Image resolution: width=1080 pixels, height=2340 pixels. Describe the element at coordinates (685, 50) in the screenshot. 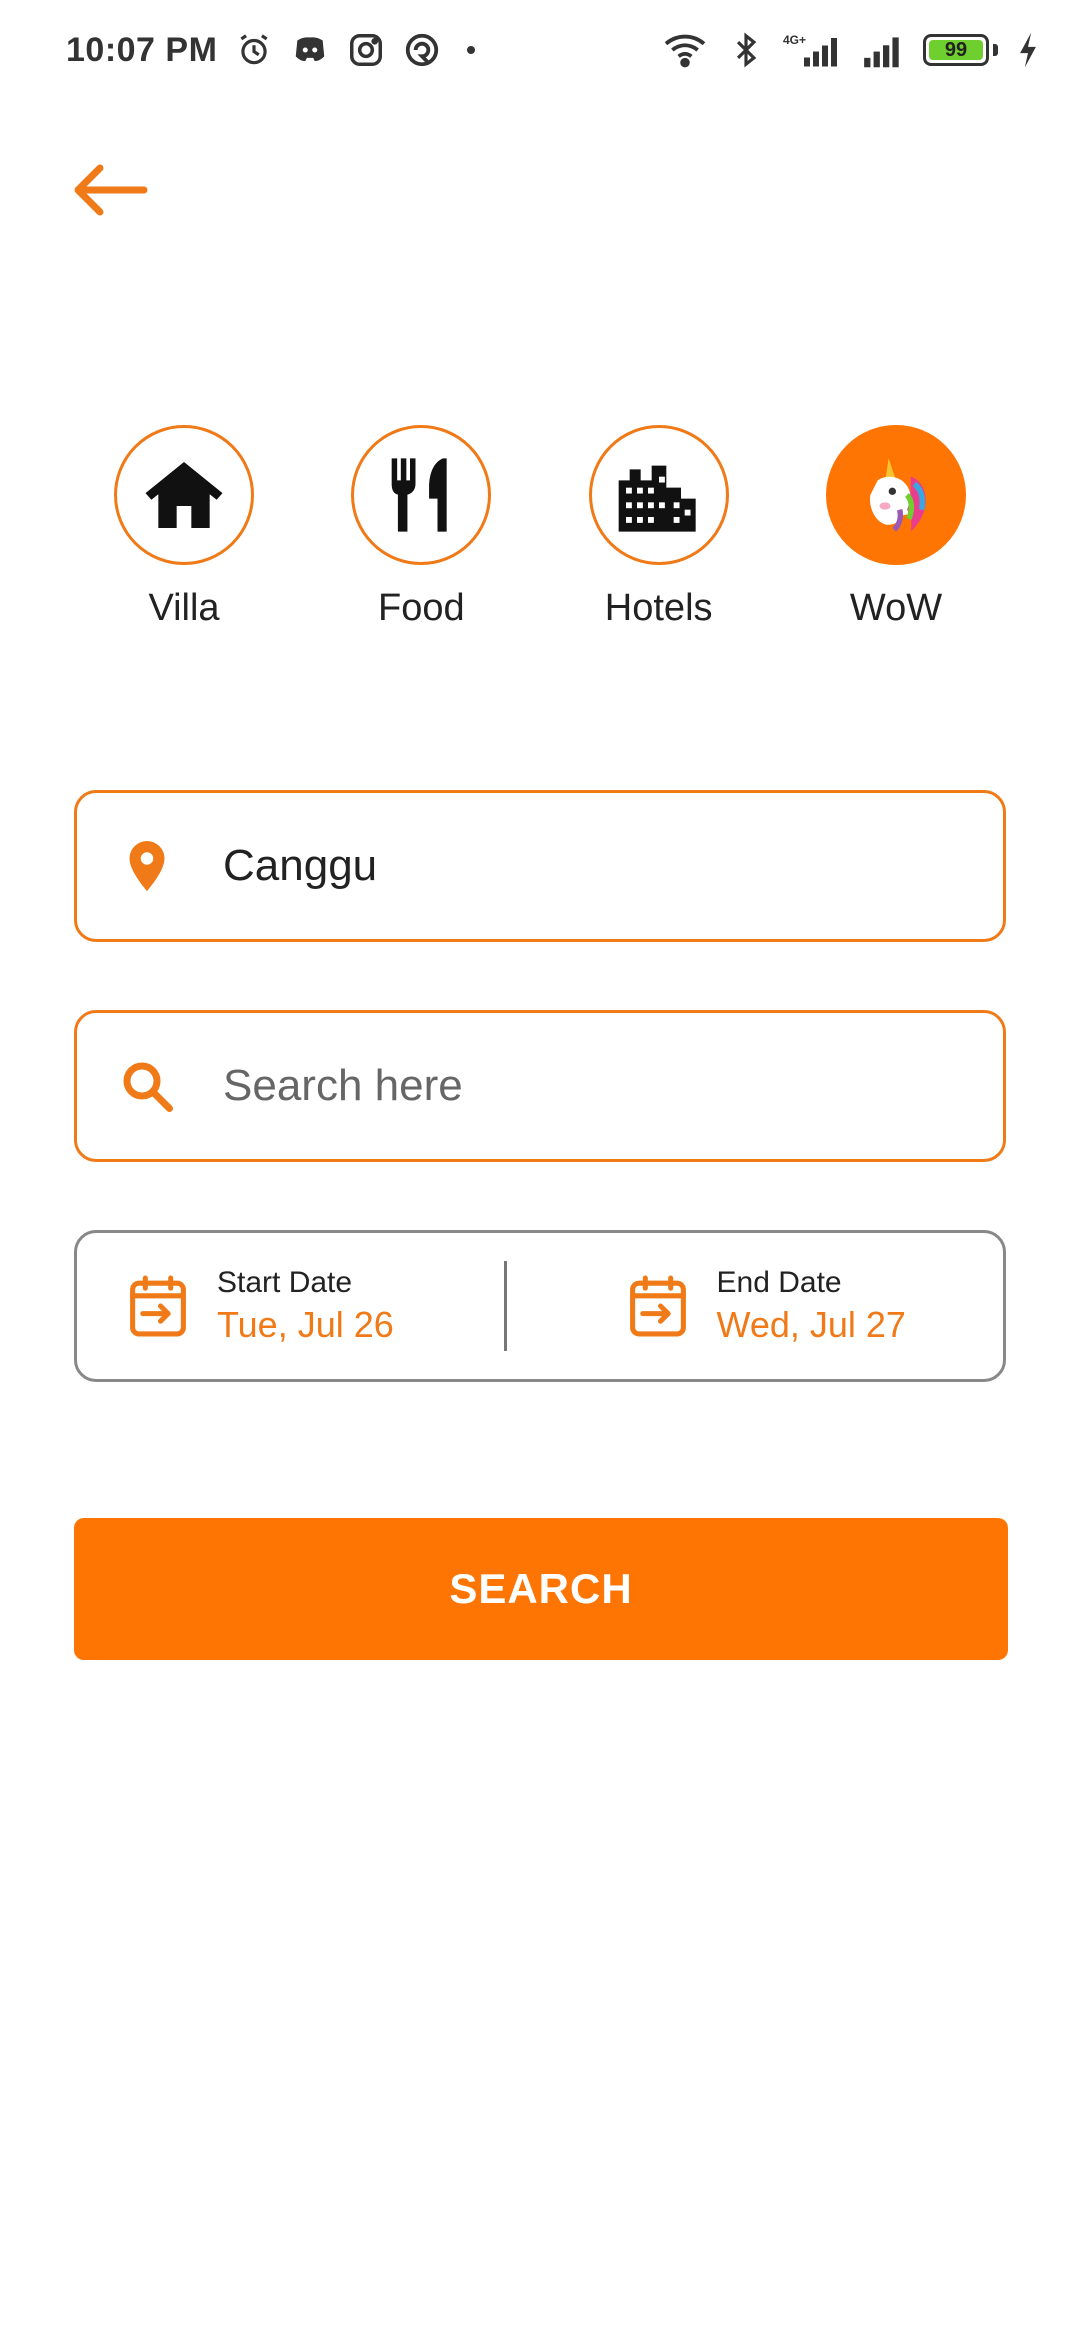

I see `wifi-icon` at that location.